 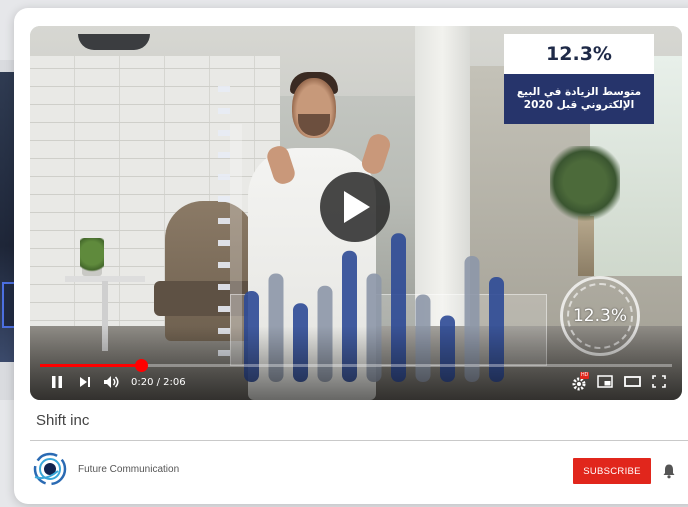 I want to click on next-button, so click(x=85, y=382).